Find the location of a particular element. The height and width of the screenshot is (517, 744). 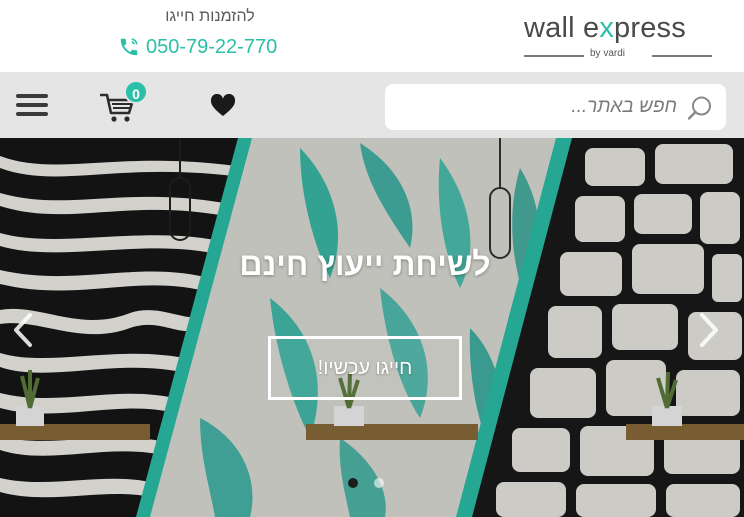

search-icon is located at coordinates (700, 108).